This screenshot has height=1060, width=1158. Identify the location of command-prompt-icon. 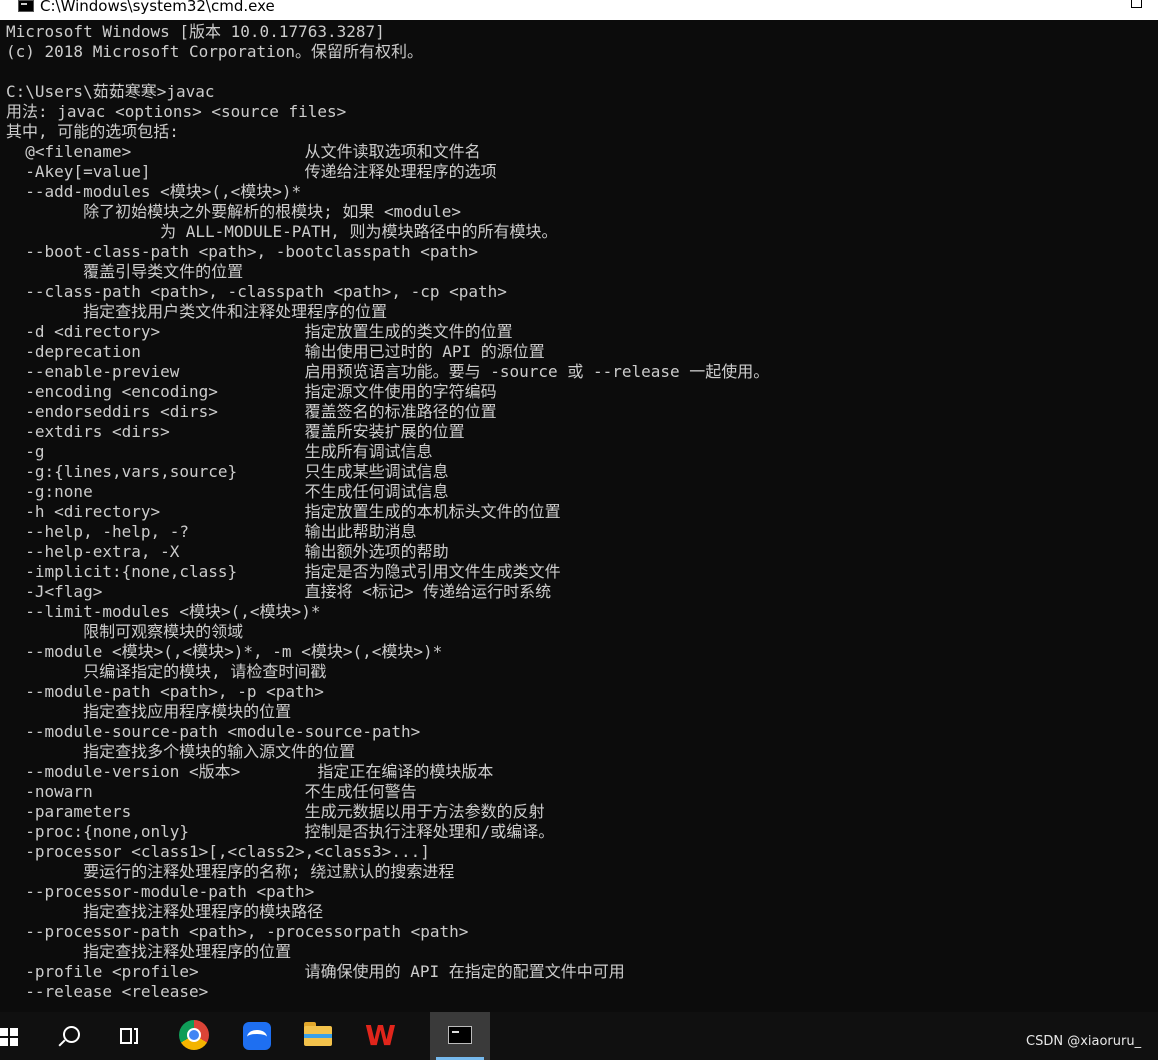
(460, 1036).